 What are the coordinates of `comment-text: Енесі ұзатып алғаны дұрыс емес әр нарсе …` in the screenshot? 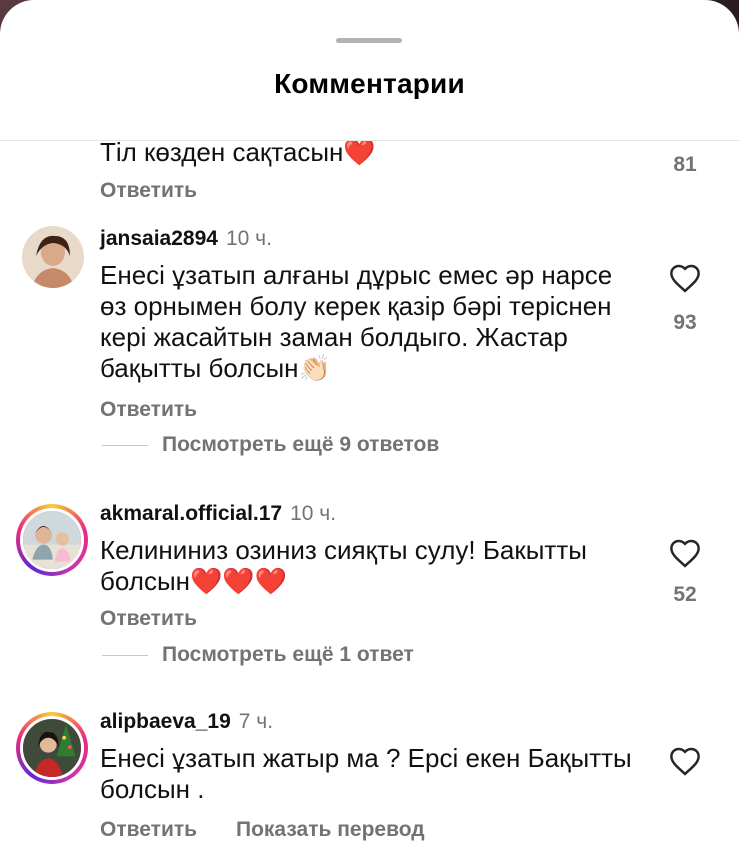 It's located at (356, 321).